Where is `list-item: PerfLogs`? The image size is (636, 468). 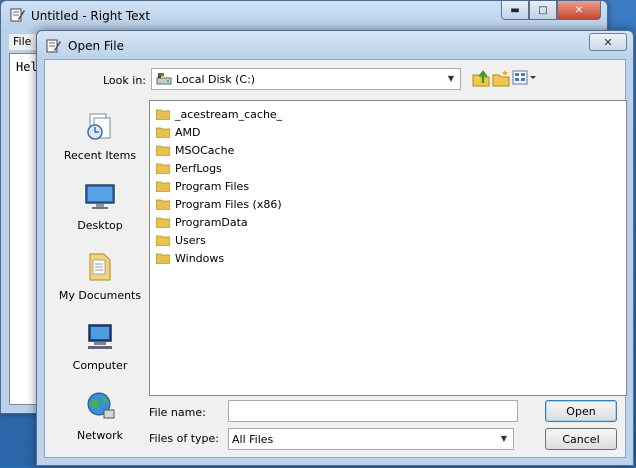
list-item: PerfLogs is located at coordinates (189, 168).